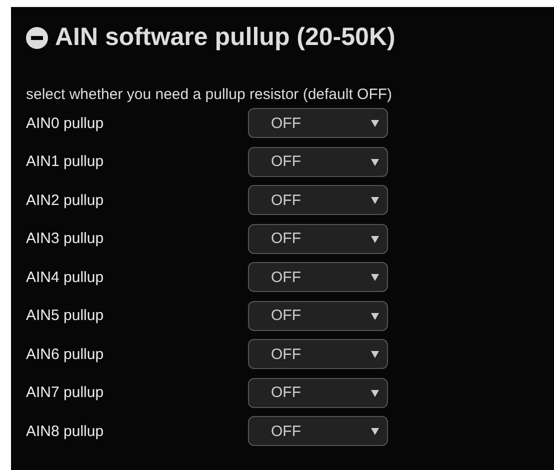  Describe the element at coordinates (65, 315) in the screenshot. I see `setting-label: AIN5 pullup` at that location.